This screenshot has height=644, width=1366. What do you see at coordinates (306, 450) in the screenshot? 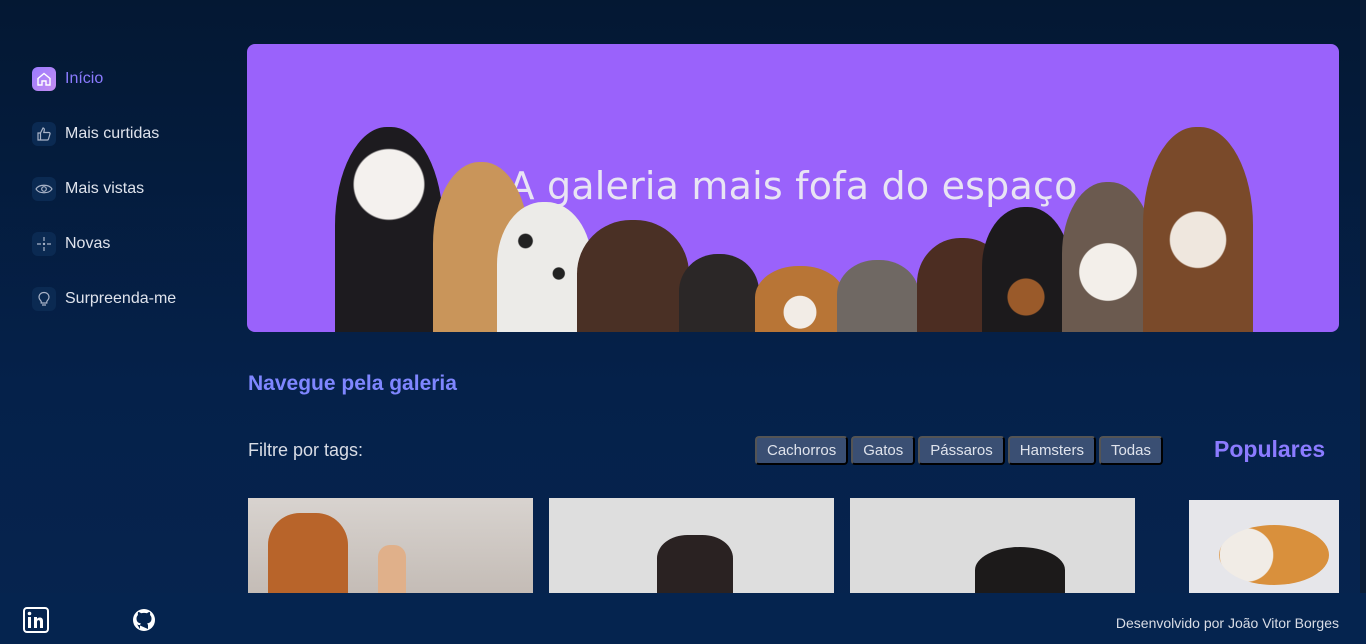
I see `filter-label: Filtre por tags:` at bounding box center [306, 450].